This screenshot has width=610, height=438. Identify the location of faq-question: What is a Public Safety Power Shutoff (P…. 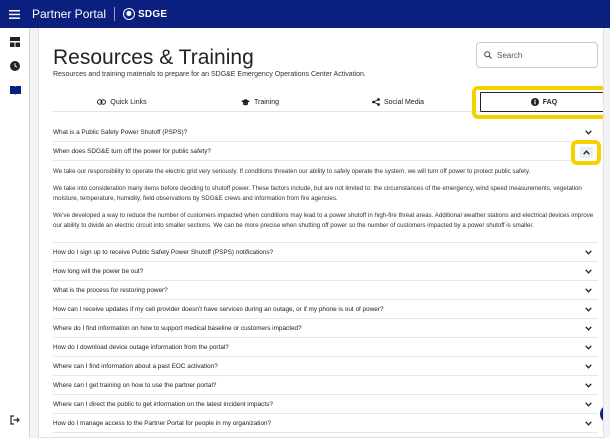
(120, 132).